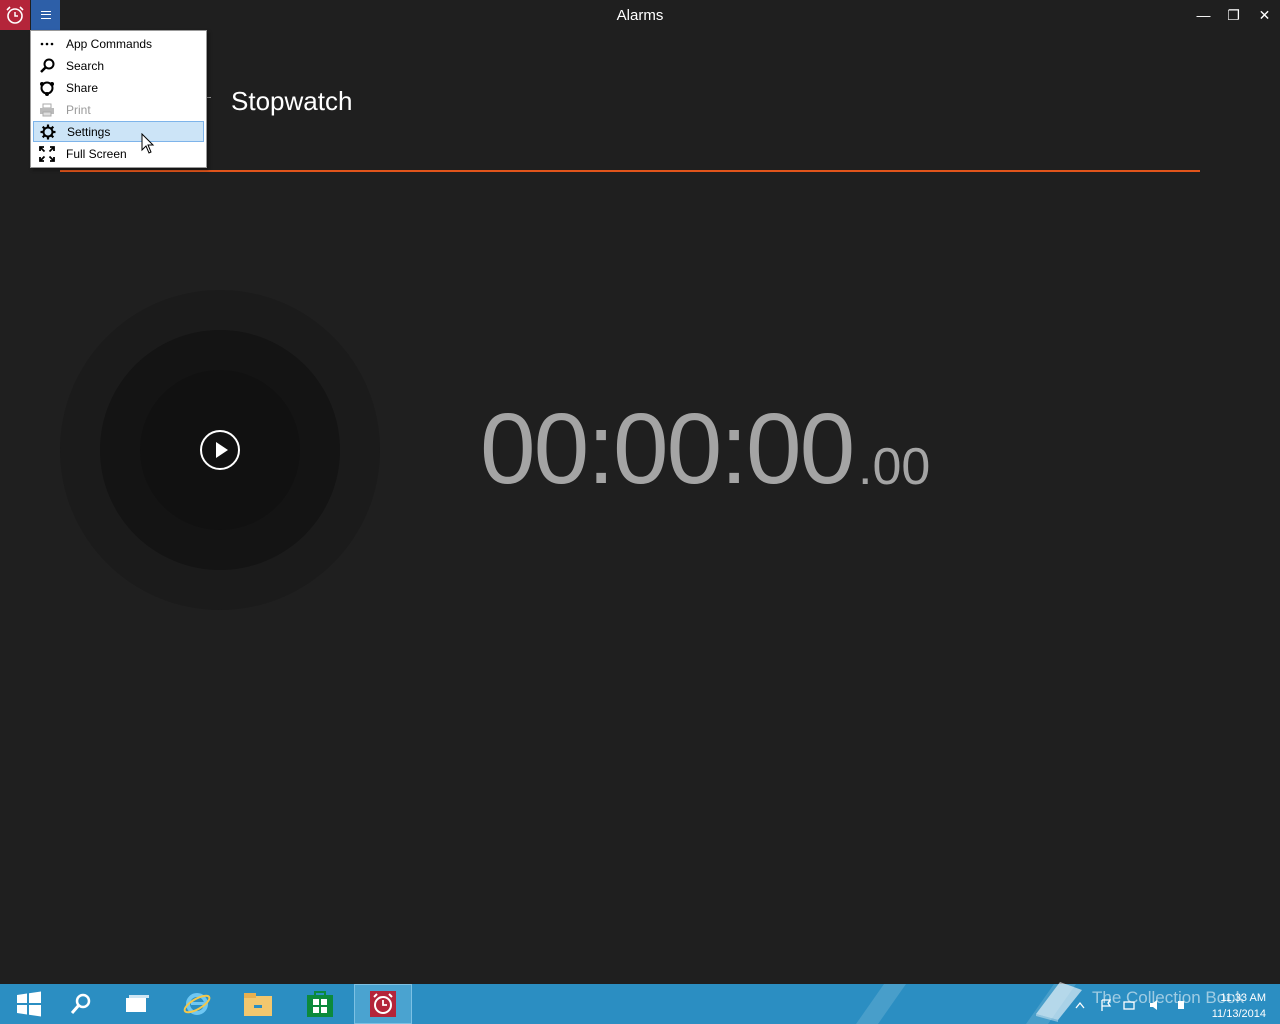  What do you see at coordinates (47, 153) in the screenshot?
I see `fullscreen-icon` at bounding box center [47, 153].